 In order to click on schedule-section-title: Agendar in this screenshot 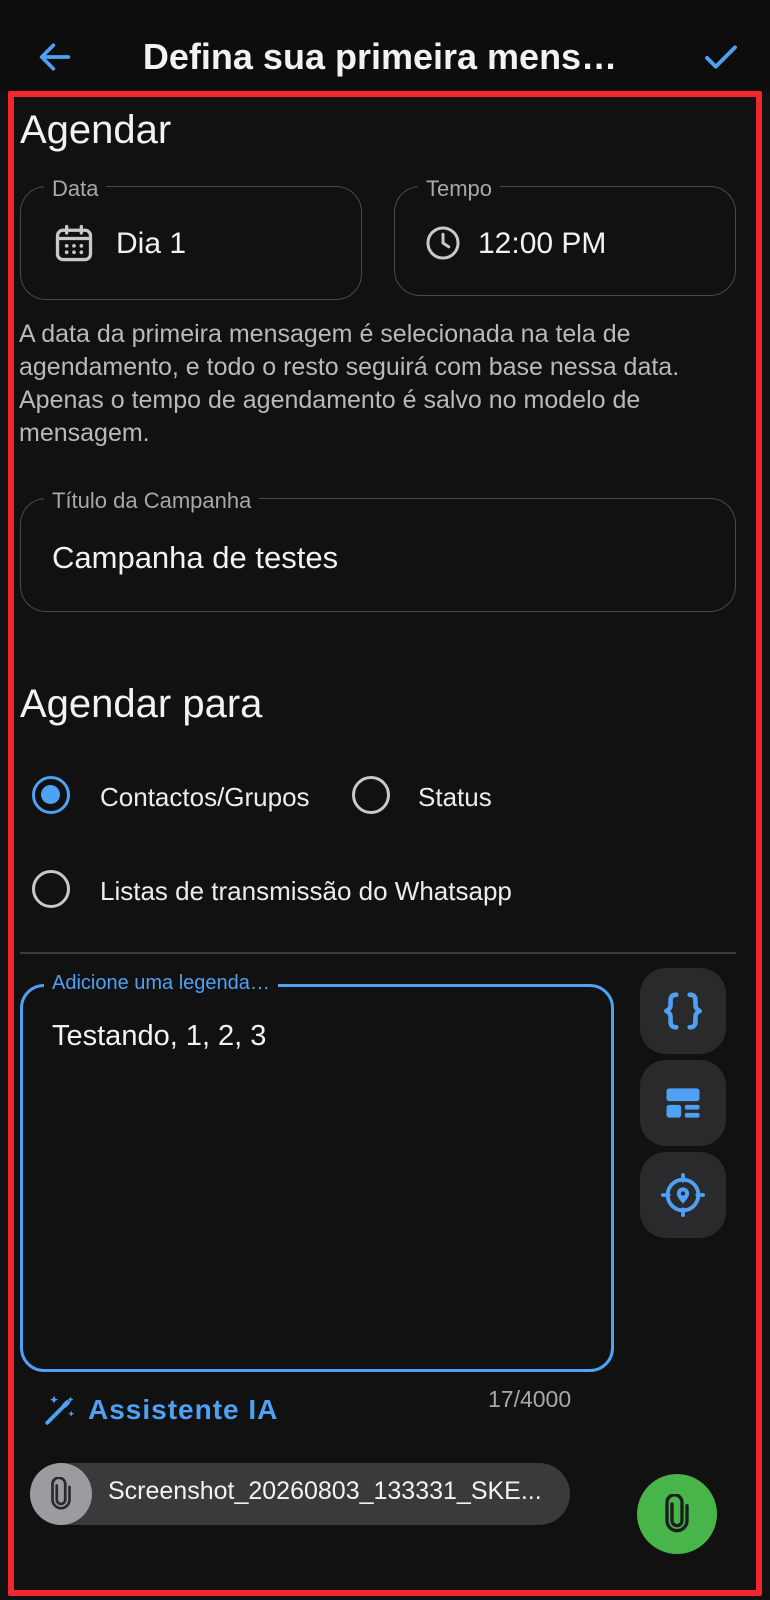, I will do `click(96, 130)`.